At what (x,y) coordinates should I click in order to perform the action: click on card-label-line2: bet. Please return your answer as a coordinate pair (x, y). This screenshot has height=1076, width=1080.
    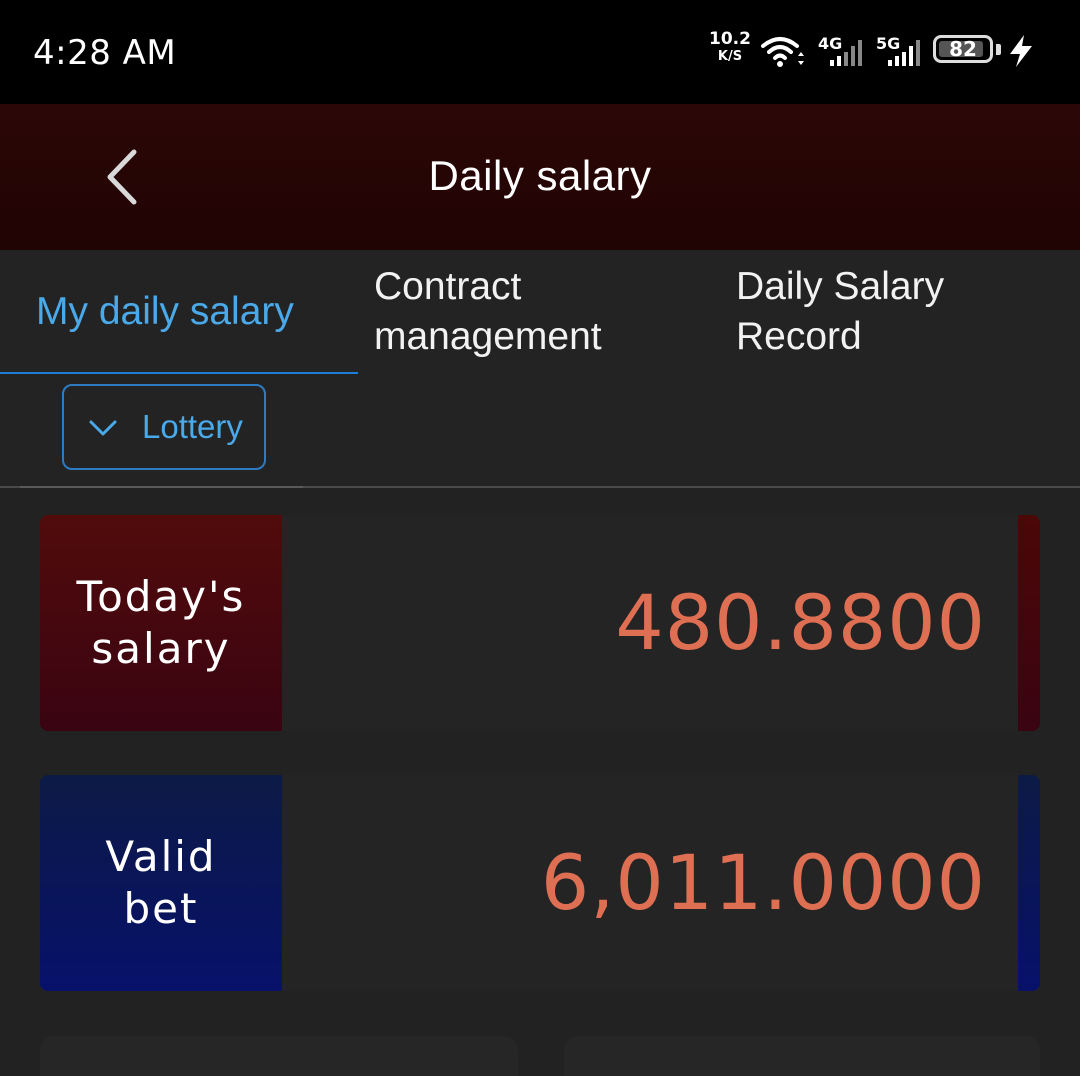
    Looking at the image, I should click on (161, 908).